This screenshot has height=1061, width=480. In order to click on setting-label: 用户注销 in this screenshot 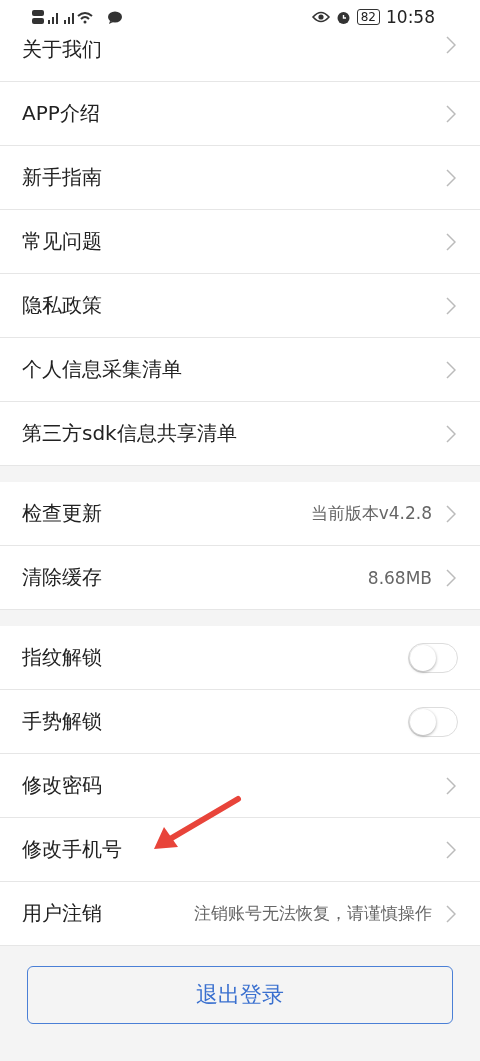, I will do `click(108, 913)`.